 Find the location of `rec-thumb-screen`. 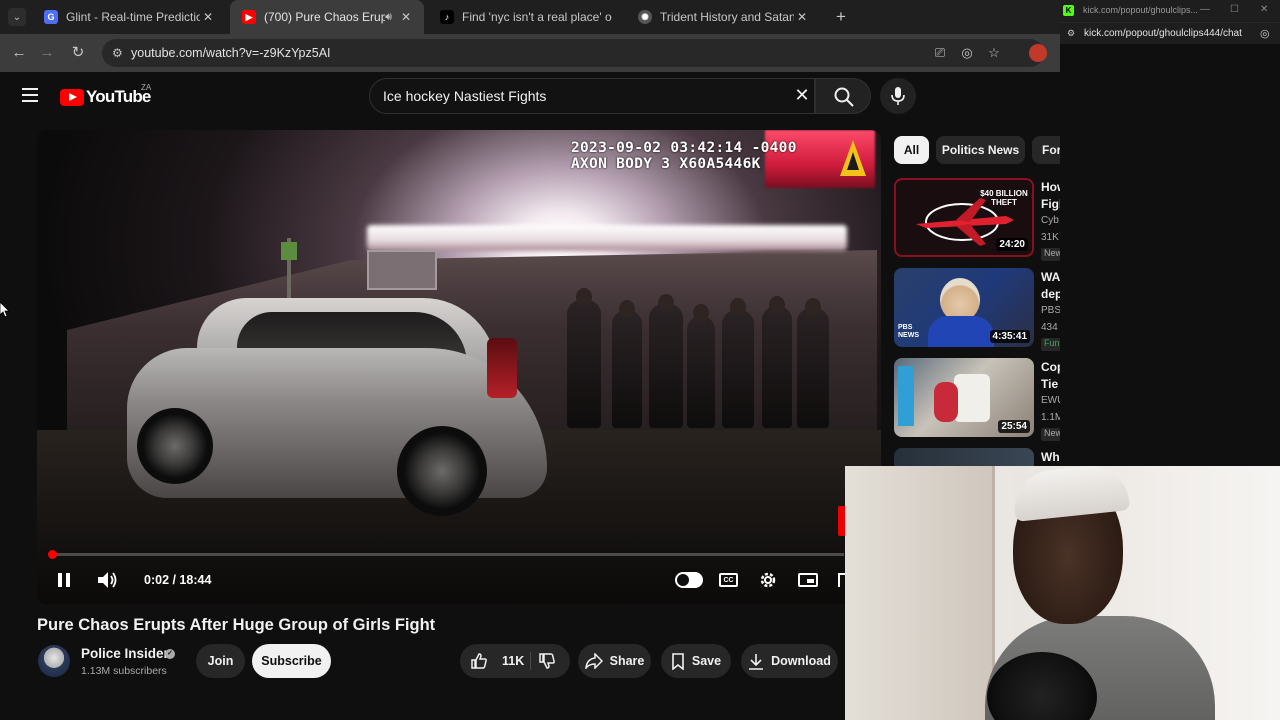

rec-thumb-screen is located at coordinates (906, 396).